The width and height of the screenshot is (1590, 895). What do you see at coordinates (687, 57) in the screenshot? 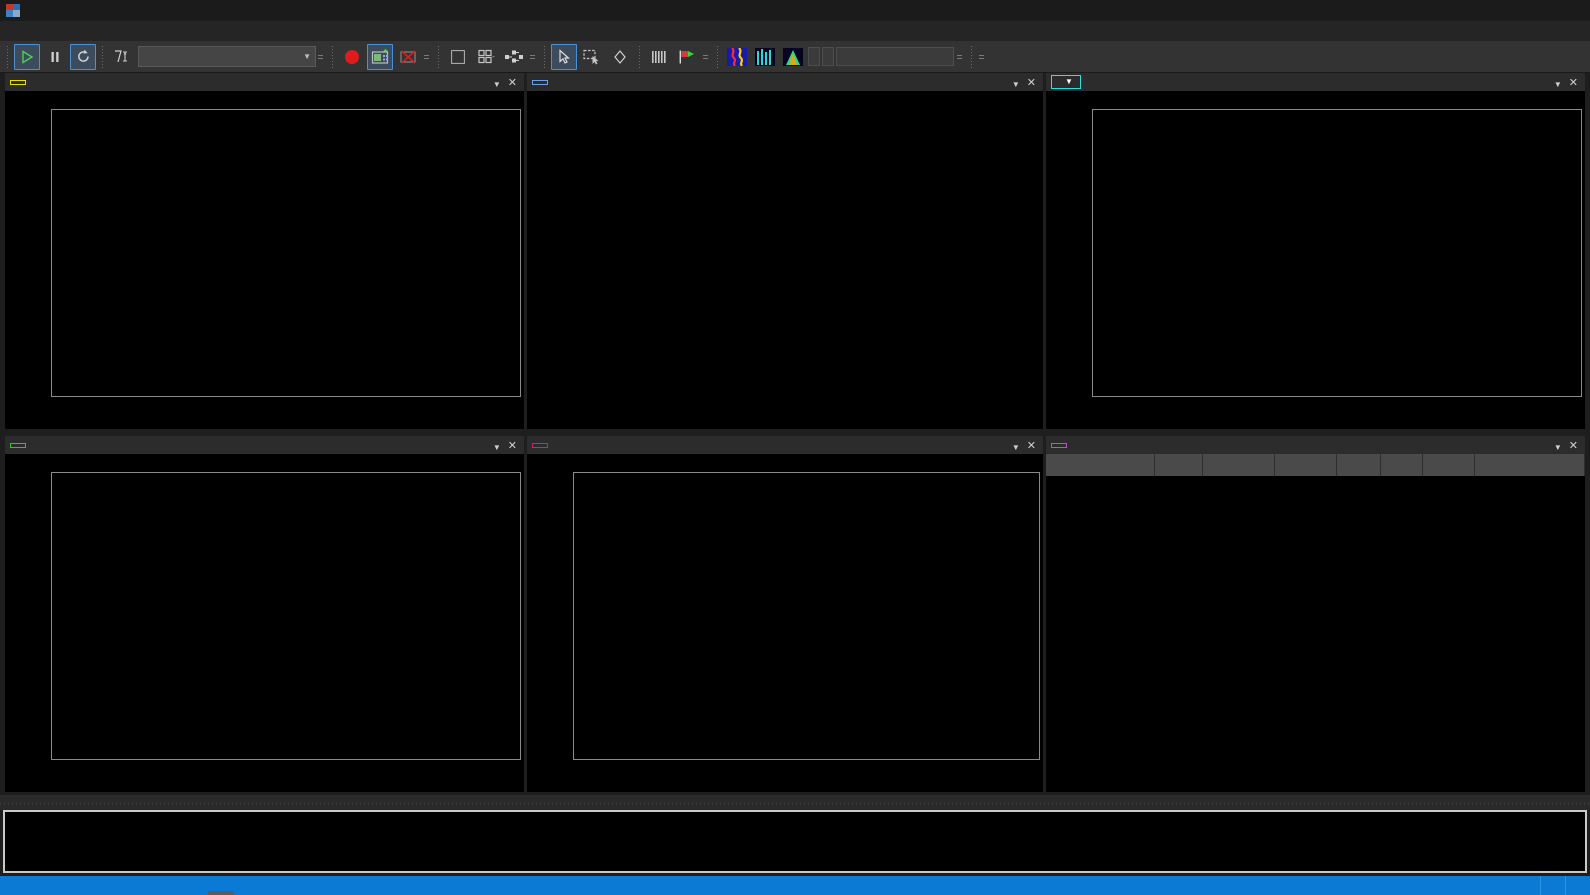
I see `flag-marker-icon` at bounding box center [687, 57].